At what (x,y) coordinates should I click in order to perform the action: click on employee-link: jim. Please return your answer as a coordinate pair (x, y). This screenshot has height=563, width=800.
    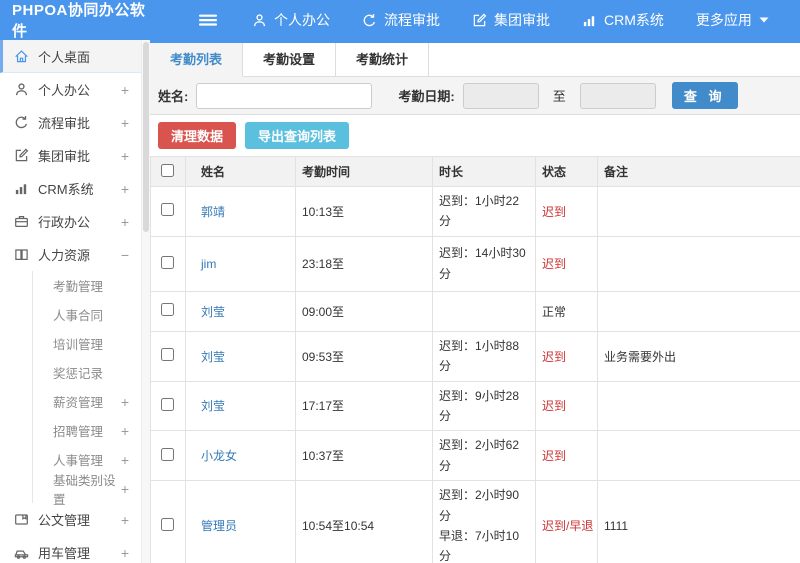
    Looking at the image, I should click on (208, 264).